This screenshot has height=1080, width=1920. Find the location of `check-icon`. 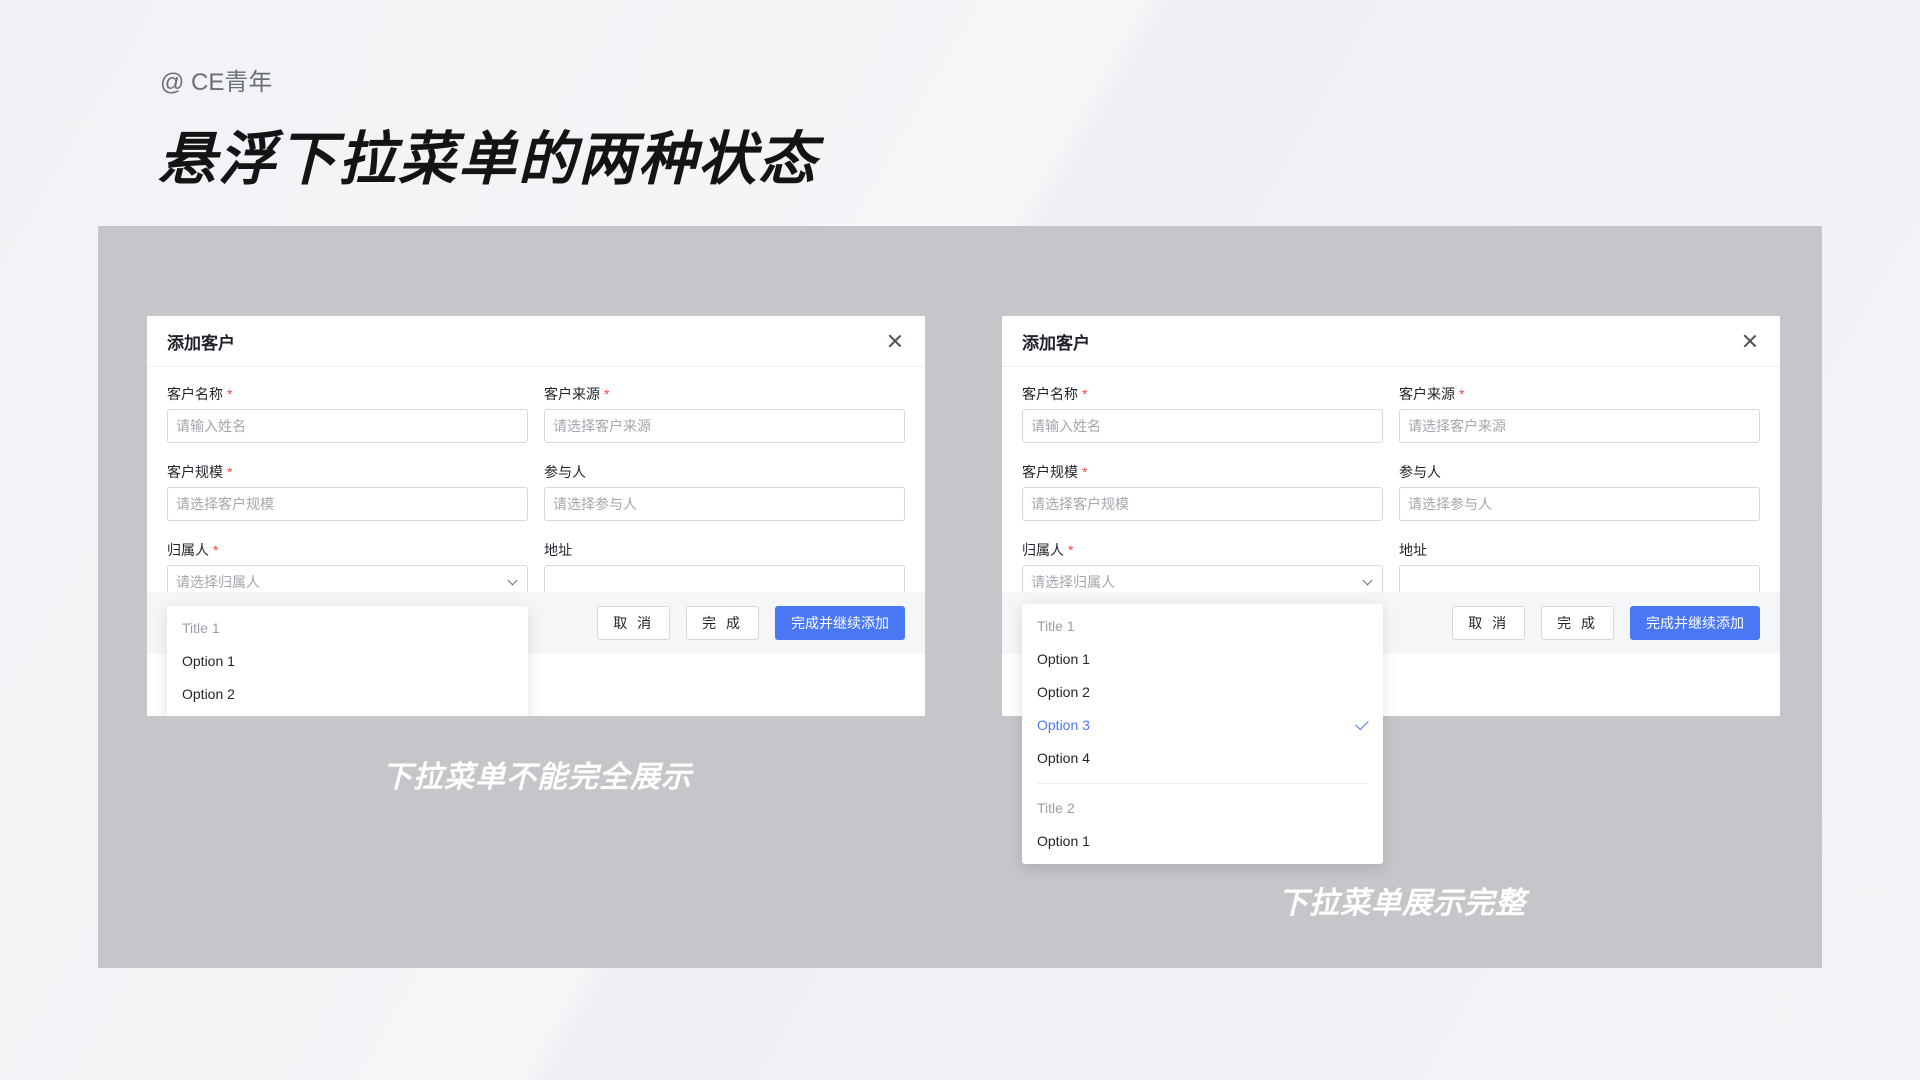

check-icon is located at coordinates (1361, 723).